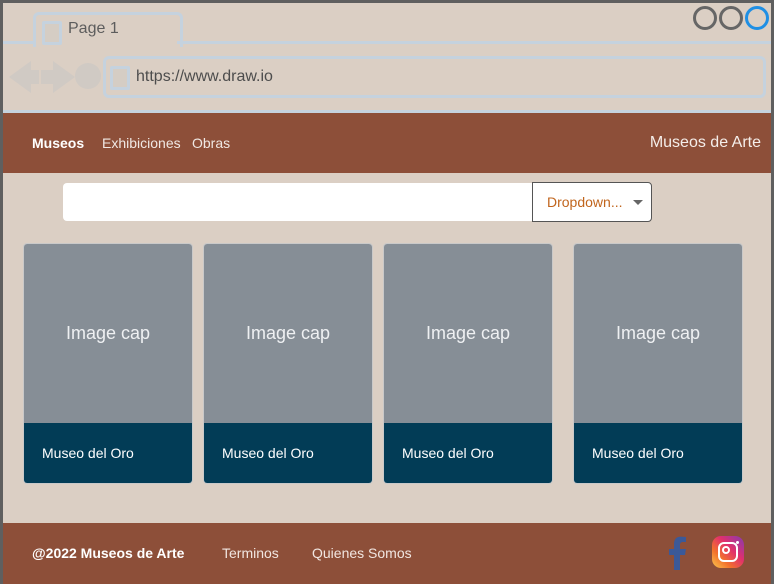  I want to click on close-button, so click(757, 18).